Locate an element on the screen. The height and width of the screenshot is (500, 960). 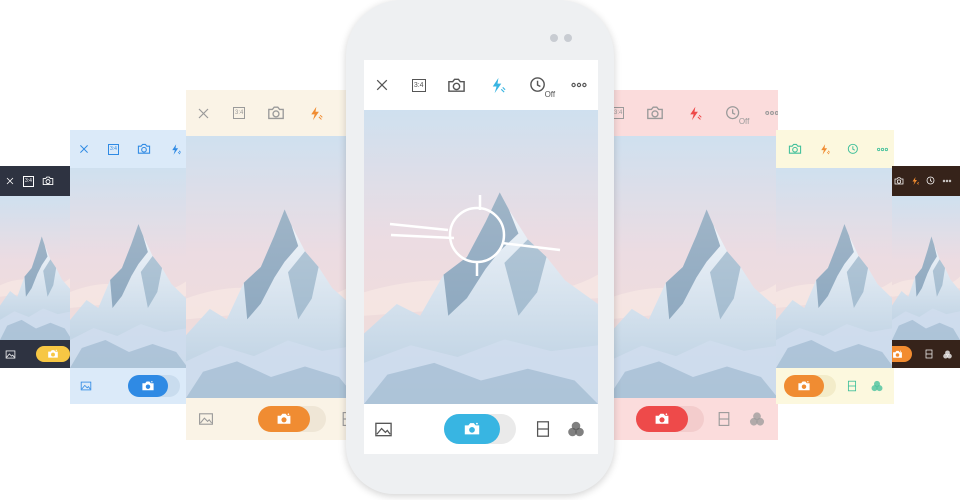
phone-speaker-dots is located at coordinates (561, 38).